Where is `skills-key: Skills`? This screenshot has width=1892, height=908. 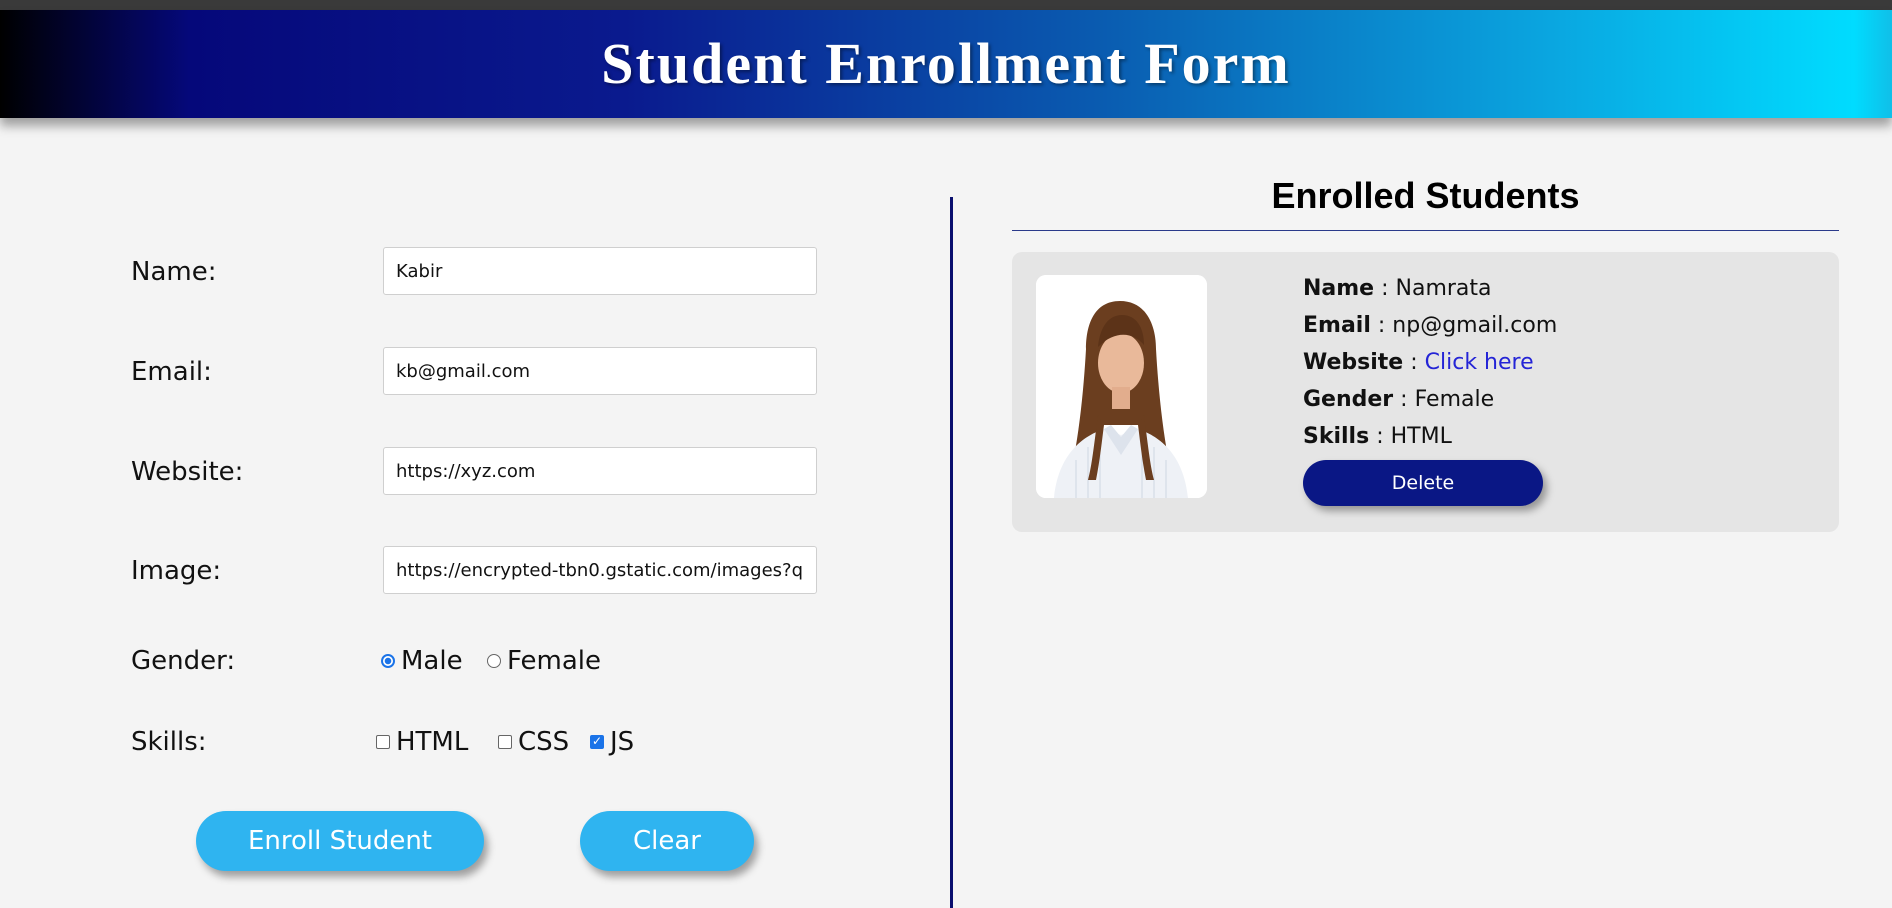
skills-key: Skills is located at coordinates (1336, 436).